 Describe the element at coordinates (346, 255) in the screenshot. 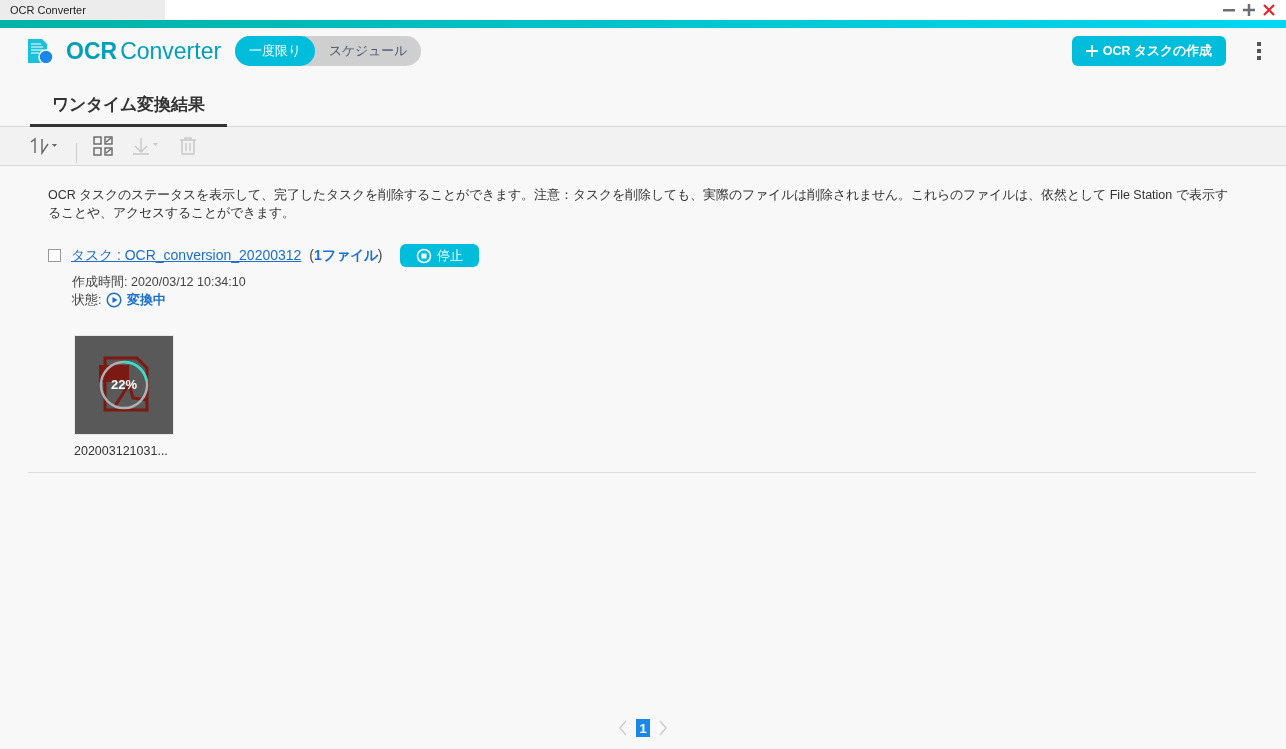

I see `file-count: (1ファイル)` at that location.